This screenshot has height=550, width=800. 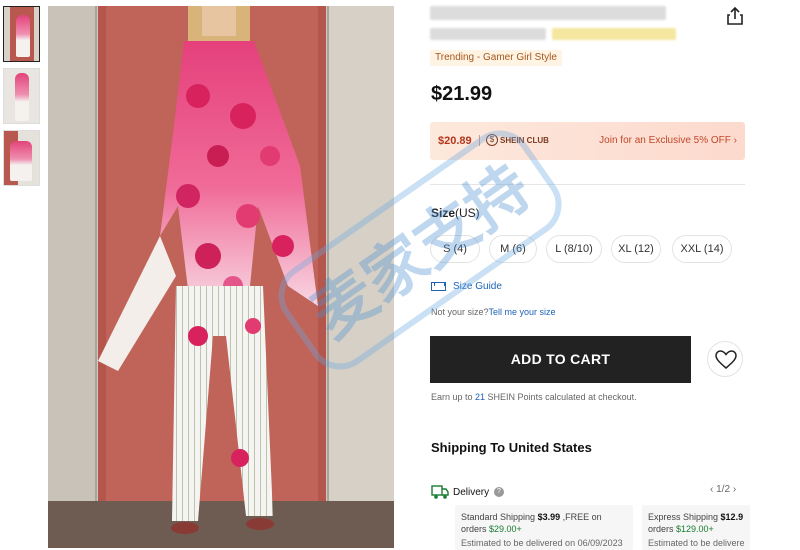 I want to click on product-title-blurred, so click(x=548, y=13).